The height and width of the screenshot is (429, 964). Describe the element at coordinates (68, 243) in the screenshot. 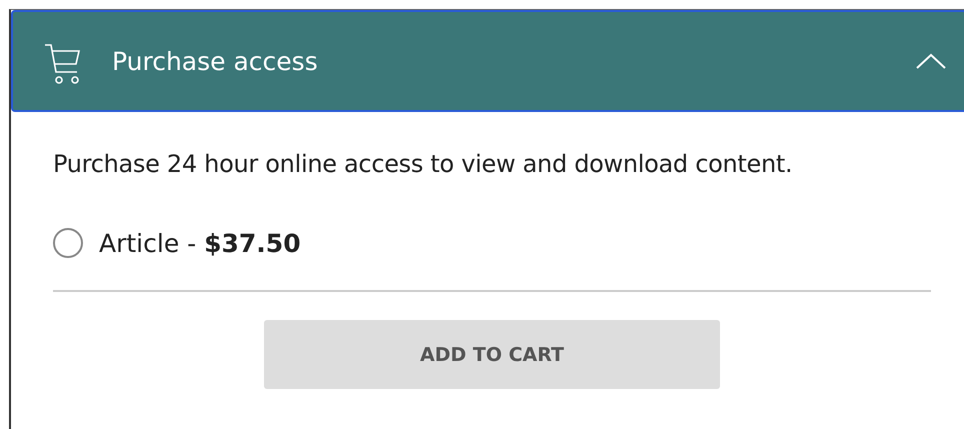

I see `radio-button` at that location.